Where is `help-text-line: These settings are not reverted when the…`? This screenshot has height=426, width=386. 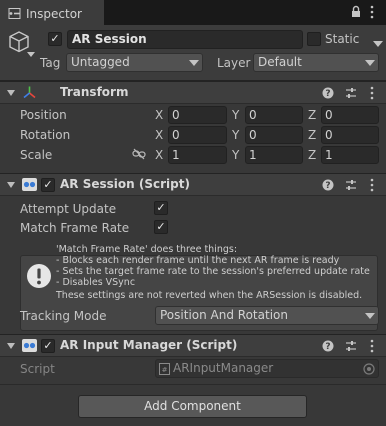
help-text-line: These settings are not reverted when the… is located at coordinates (209, 295).